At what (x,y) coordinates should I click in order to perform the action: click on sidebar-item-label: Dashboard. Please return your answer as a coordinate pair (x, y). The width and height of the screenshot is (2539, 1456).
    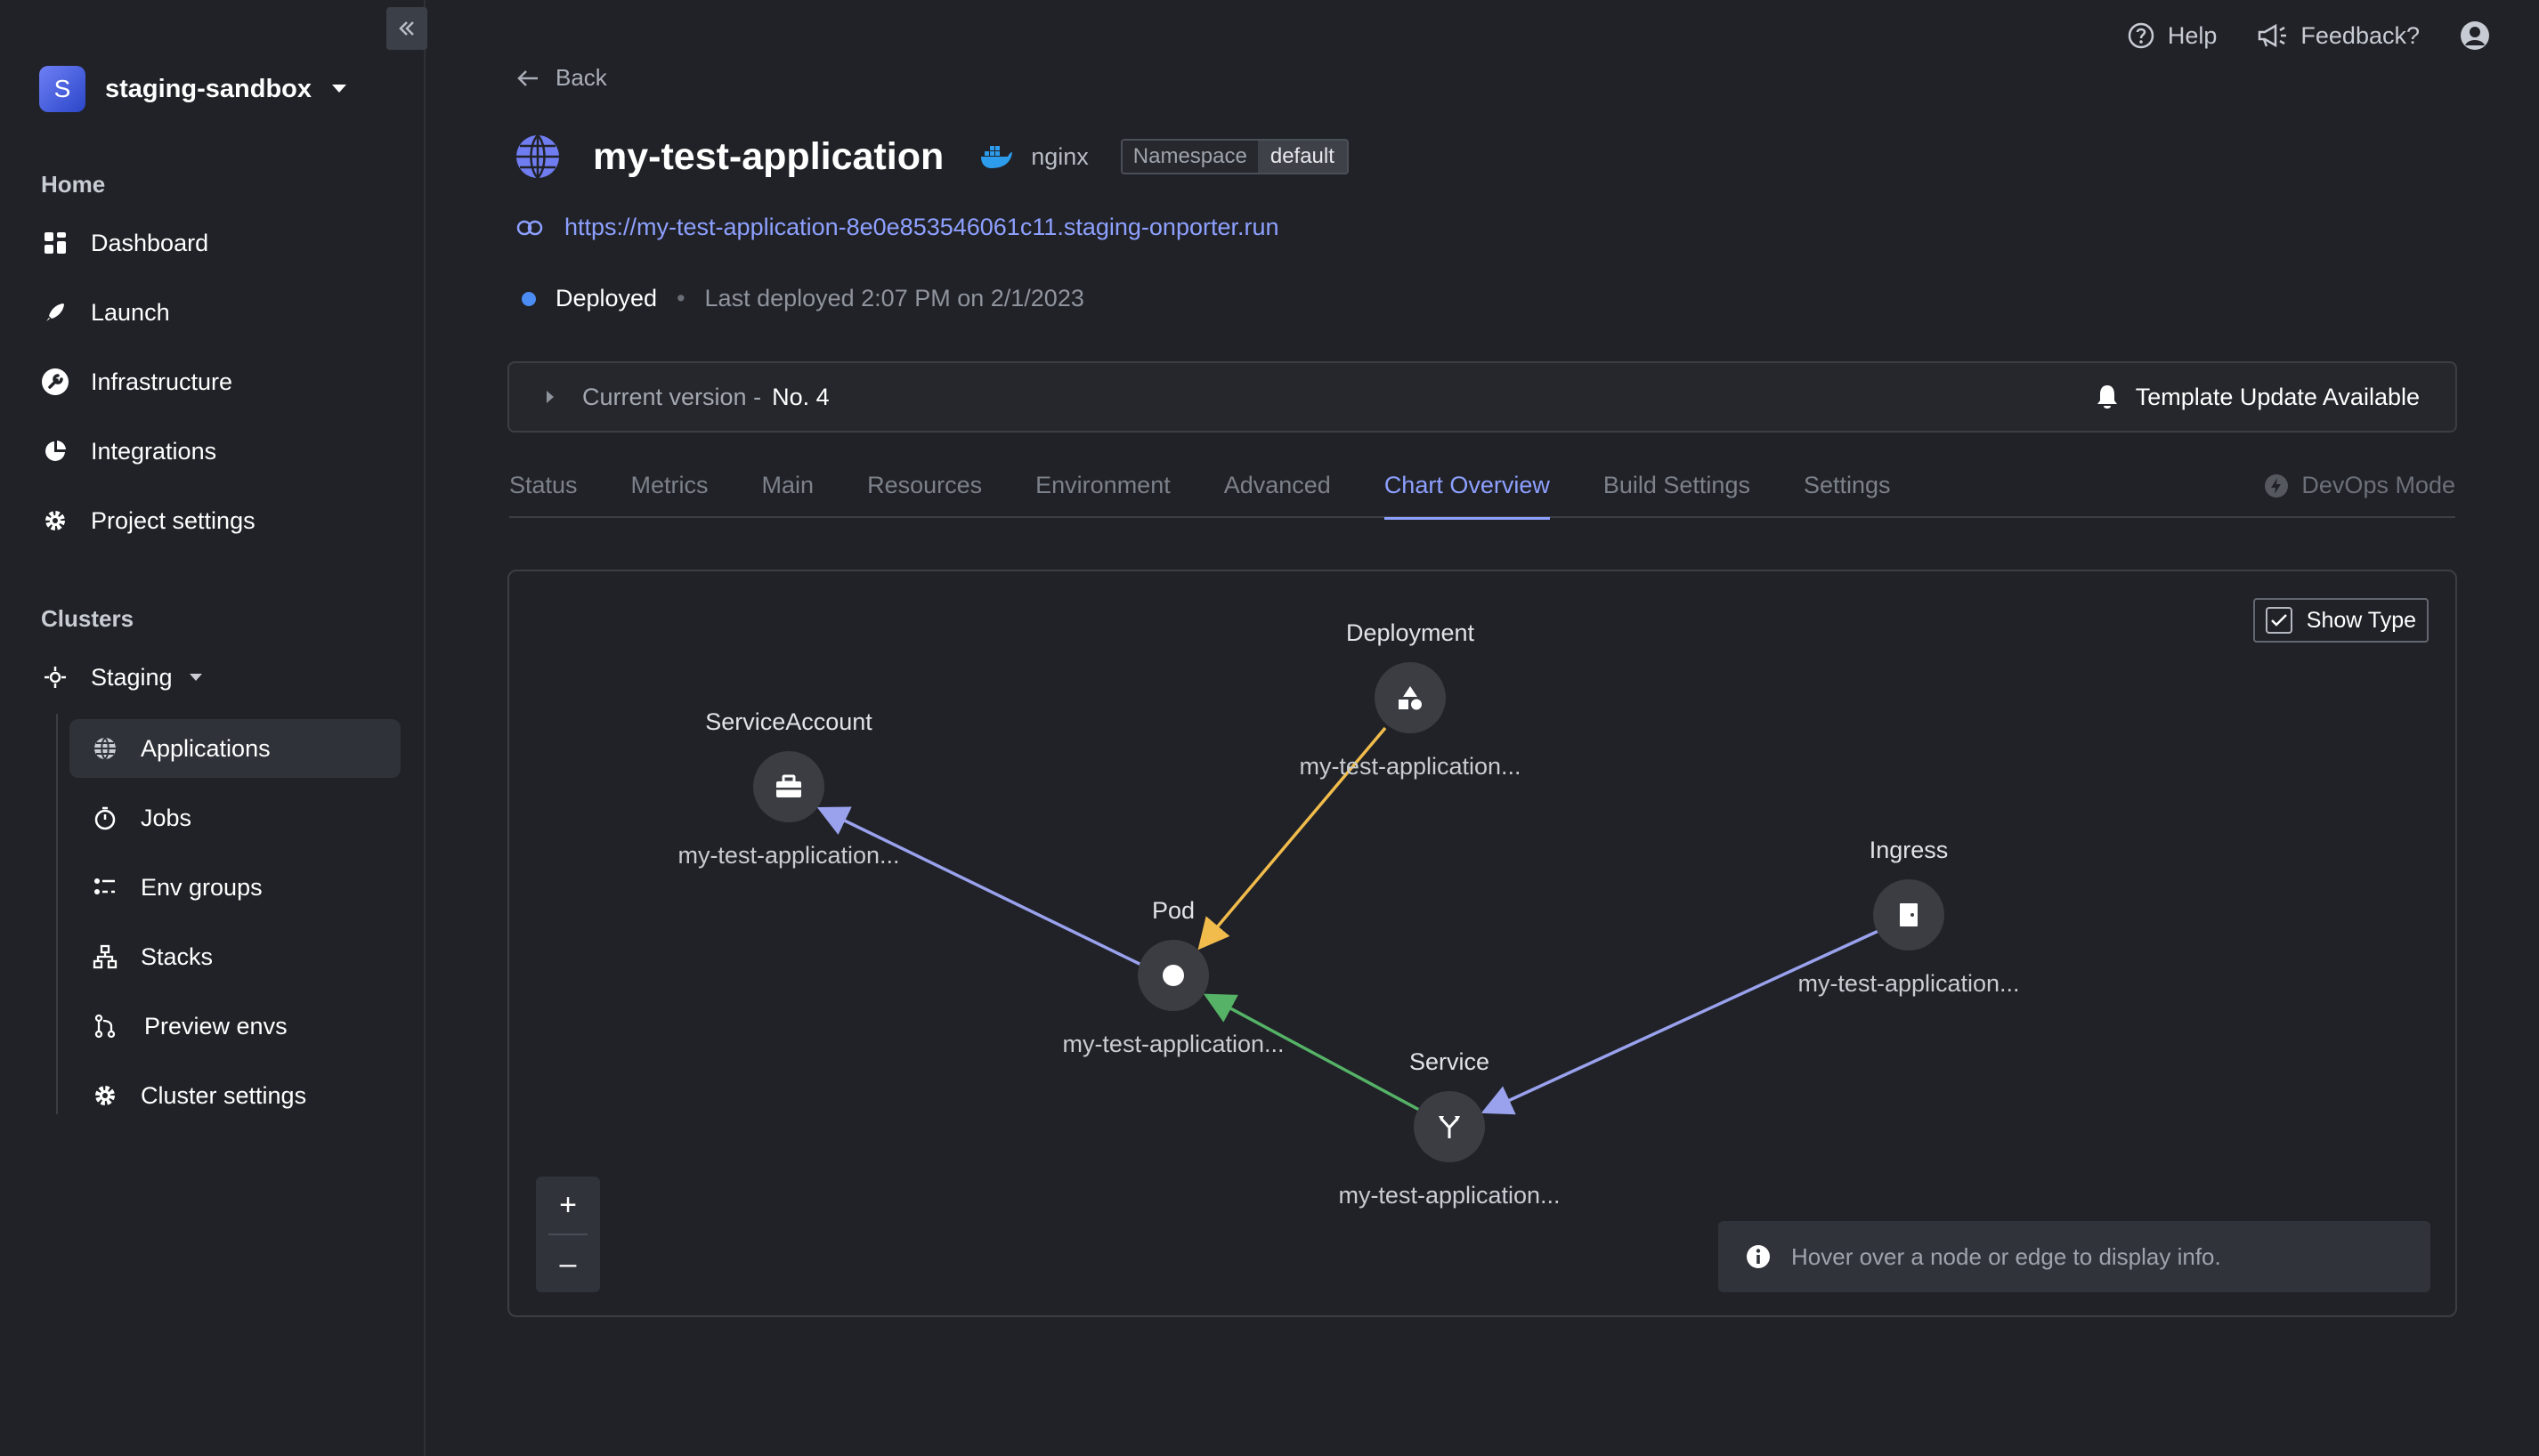
    Looking at the image, I should click on (150, 242).